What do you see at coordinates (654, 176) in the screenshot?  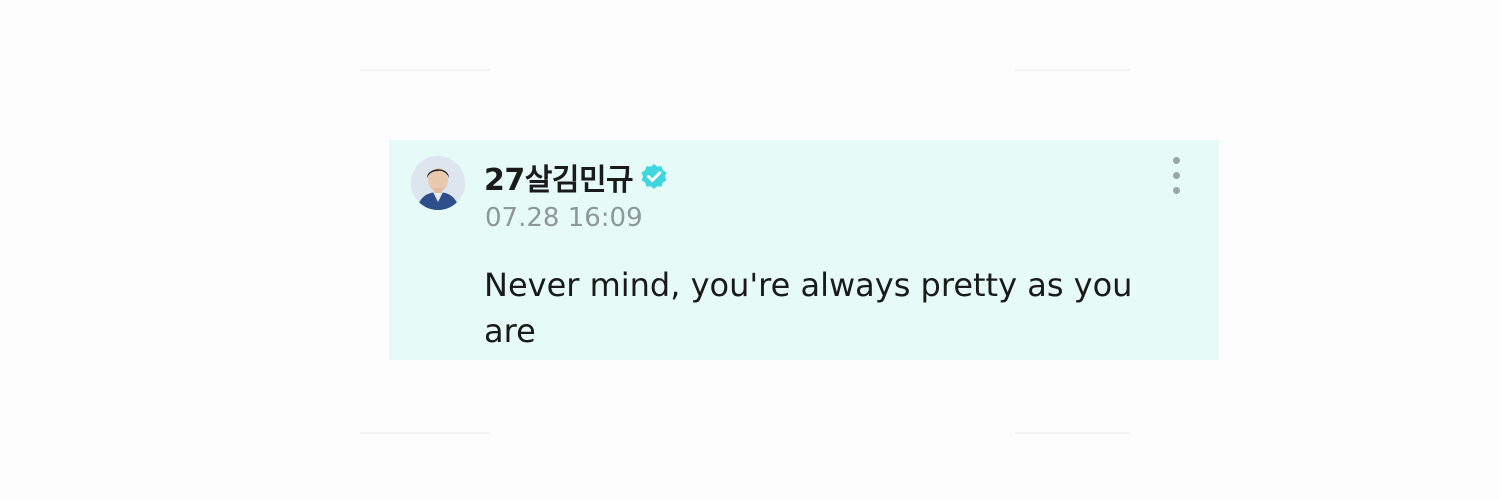 I see `verified-badge-icon` at bounding box center [654, 176].